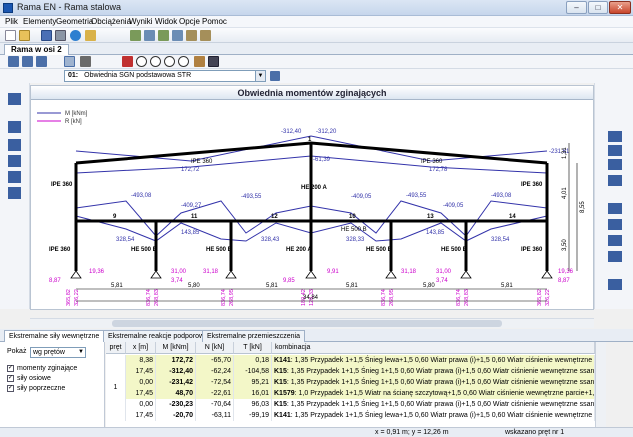 This screenshot has height=437, width=633. What do you see at coordinates (155, 61) in the screenshot?
I see `zoom-out-icon` at bounding box center [155, 61].